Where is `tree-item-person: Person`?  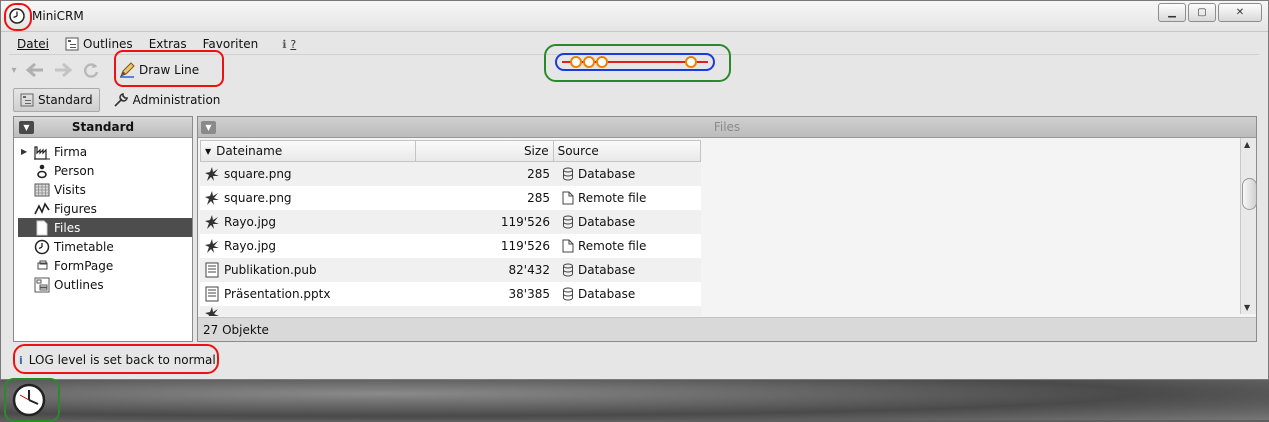 tree-item-person: Person is located at coordinates (103, 170).